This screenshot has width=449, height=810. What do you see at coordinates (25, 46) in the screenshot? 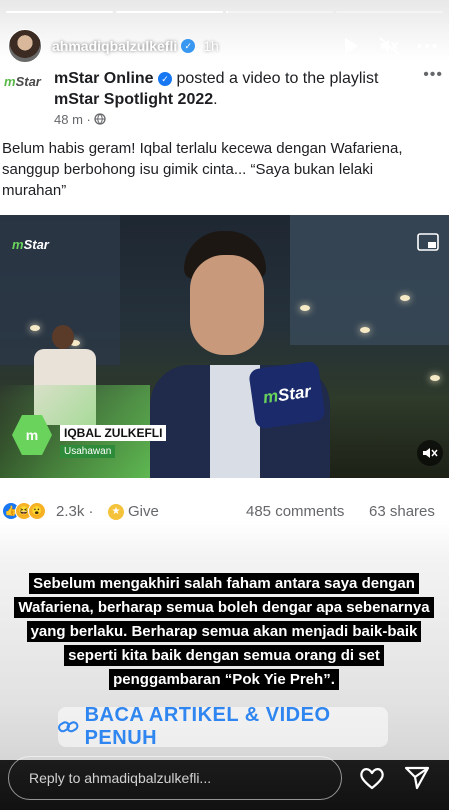
I see `avatar` at bounding box center [25, 46].